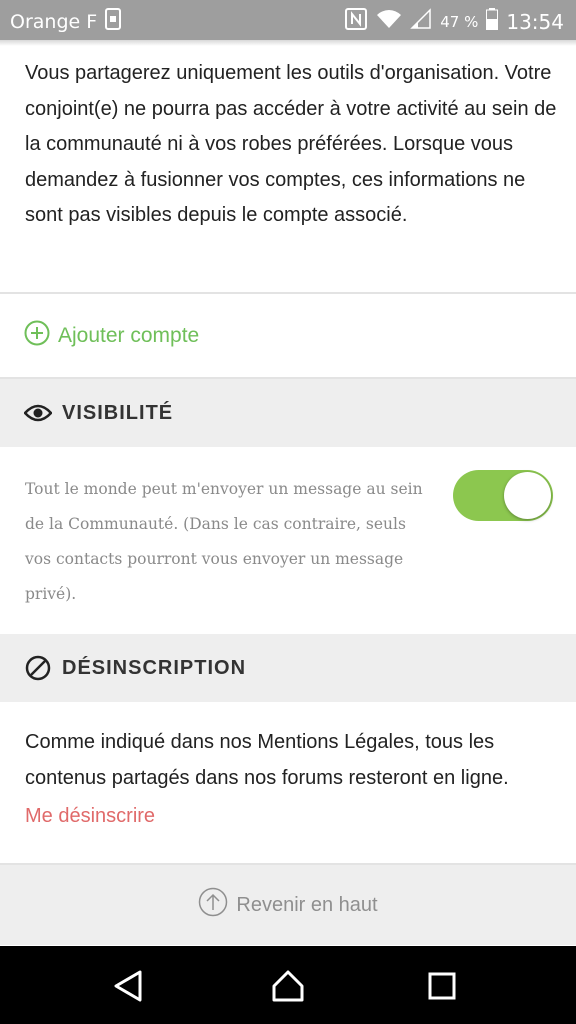 This screenshot has width=576, height=1024. I want to click on recents-square-icon, so click(442, 986).